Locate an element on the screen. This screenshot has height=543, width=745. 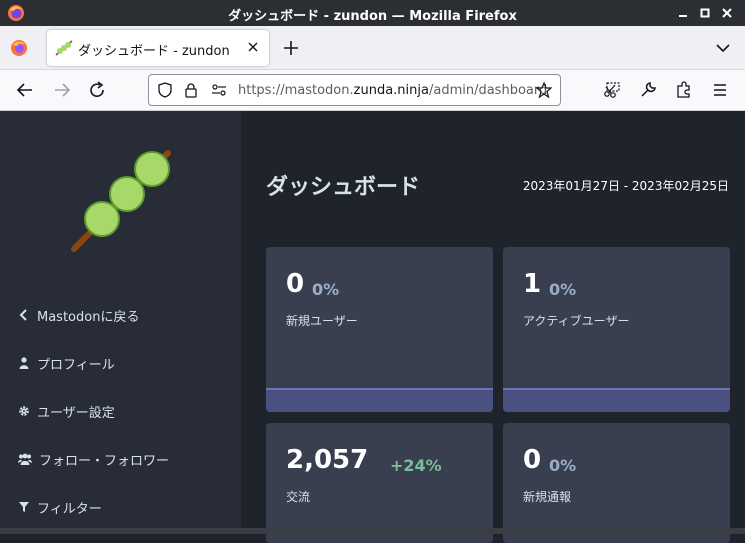
new-tab-icon is located at coordinates (291, 48).